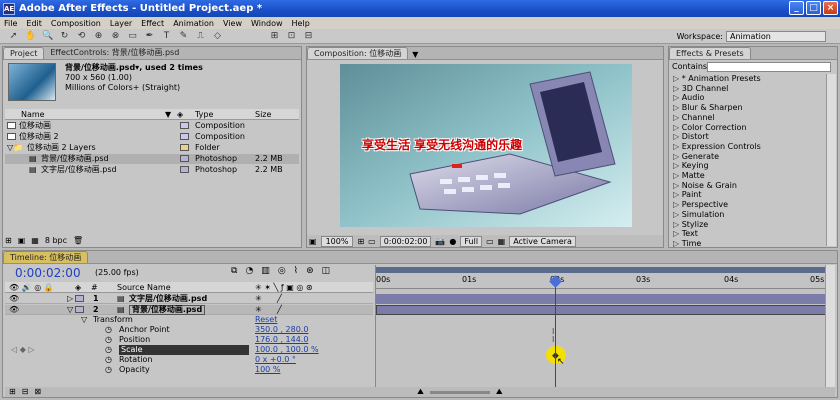  Describe the element at coordinates (30, 36) in the screenshot. I see `hand-tool-icon: ✋` at that location.